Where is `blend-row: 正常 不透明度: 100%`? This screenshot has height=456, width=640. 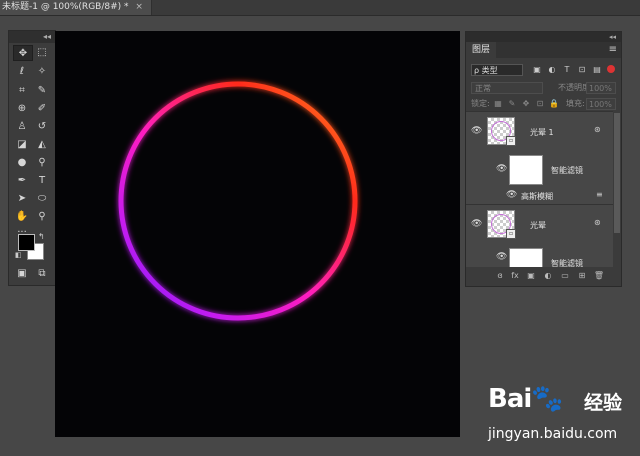
blend-row: 正常 不透明度: 100% is located at coordinates (543, 88).